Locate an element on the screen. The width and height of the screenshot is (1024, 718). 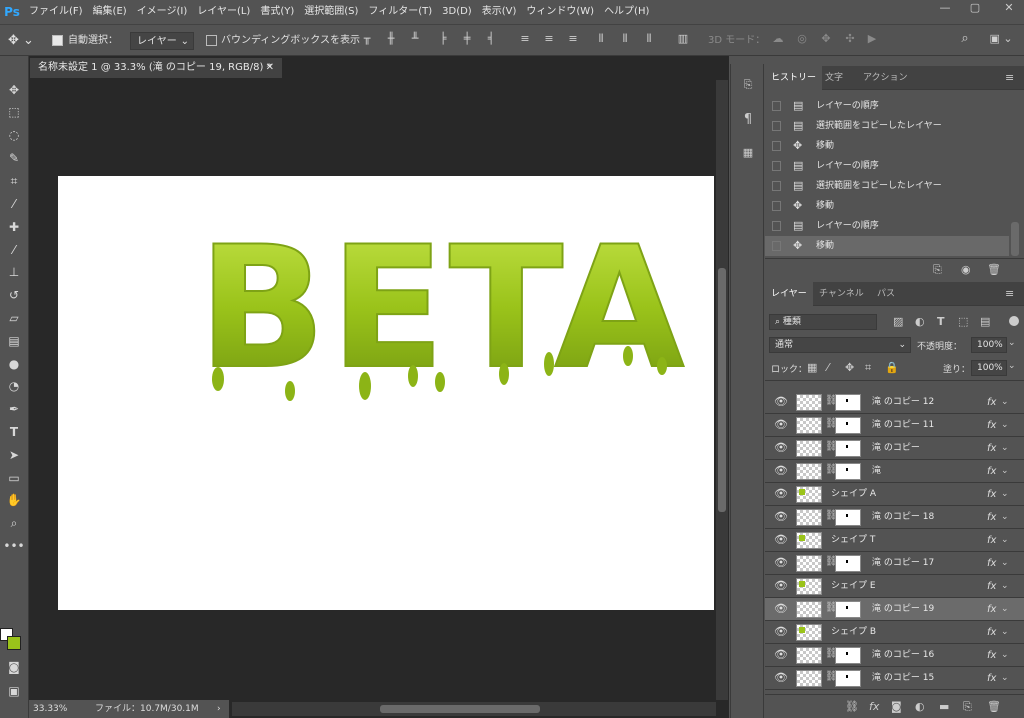
layer-row: 👁 シェイプ Bfx ⌄ is located at coordinates (894, 632).